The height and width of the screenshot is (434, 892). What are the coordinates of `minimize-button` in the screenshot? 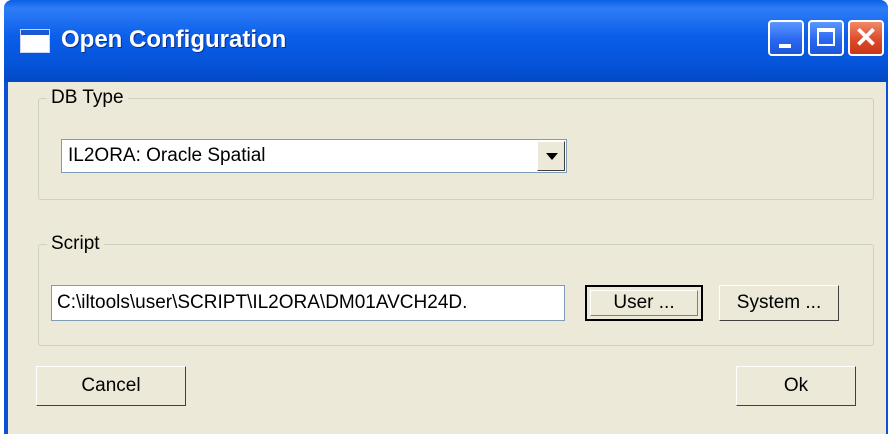 It's located at (786, 38).